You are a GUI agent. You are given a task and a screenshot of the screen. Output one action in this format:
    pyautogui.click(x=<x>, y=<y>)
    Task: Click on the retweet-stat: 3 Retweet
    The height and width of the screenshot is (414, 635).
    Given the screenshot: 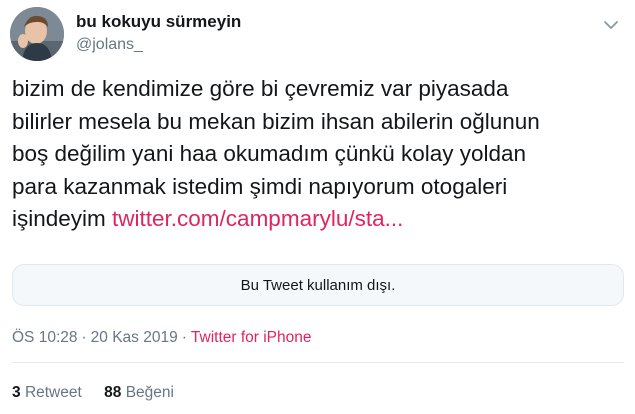 What is the action you would take?
    pyautogui.click(x=47, y=392)
    